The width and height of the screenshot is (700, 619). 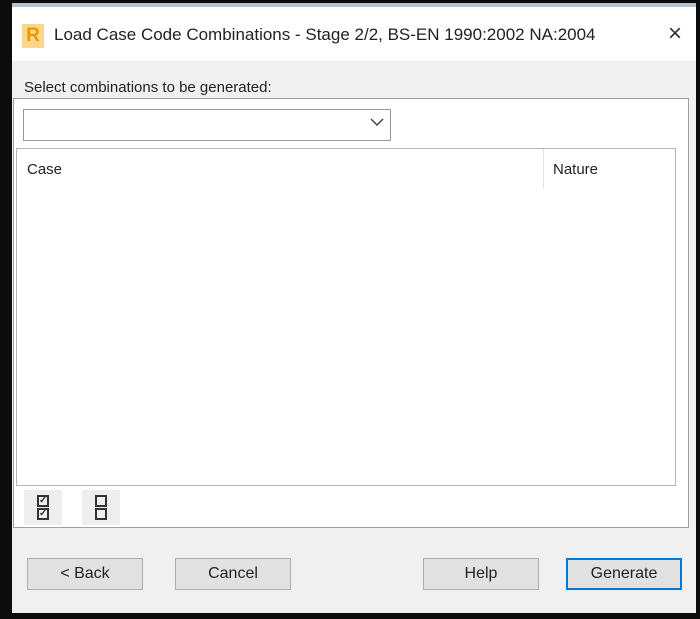 I want to click on uncheck-all-button, so click(x=101, y=507).